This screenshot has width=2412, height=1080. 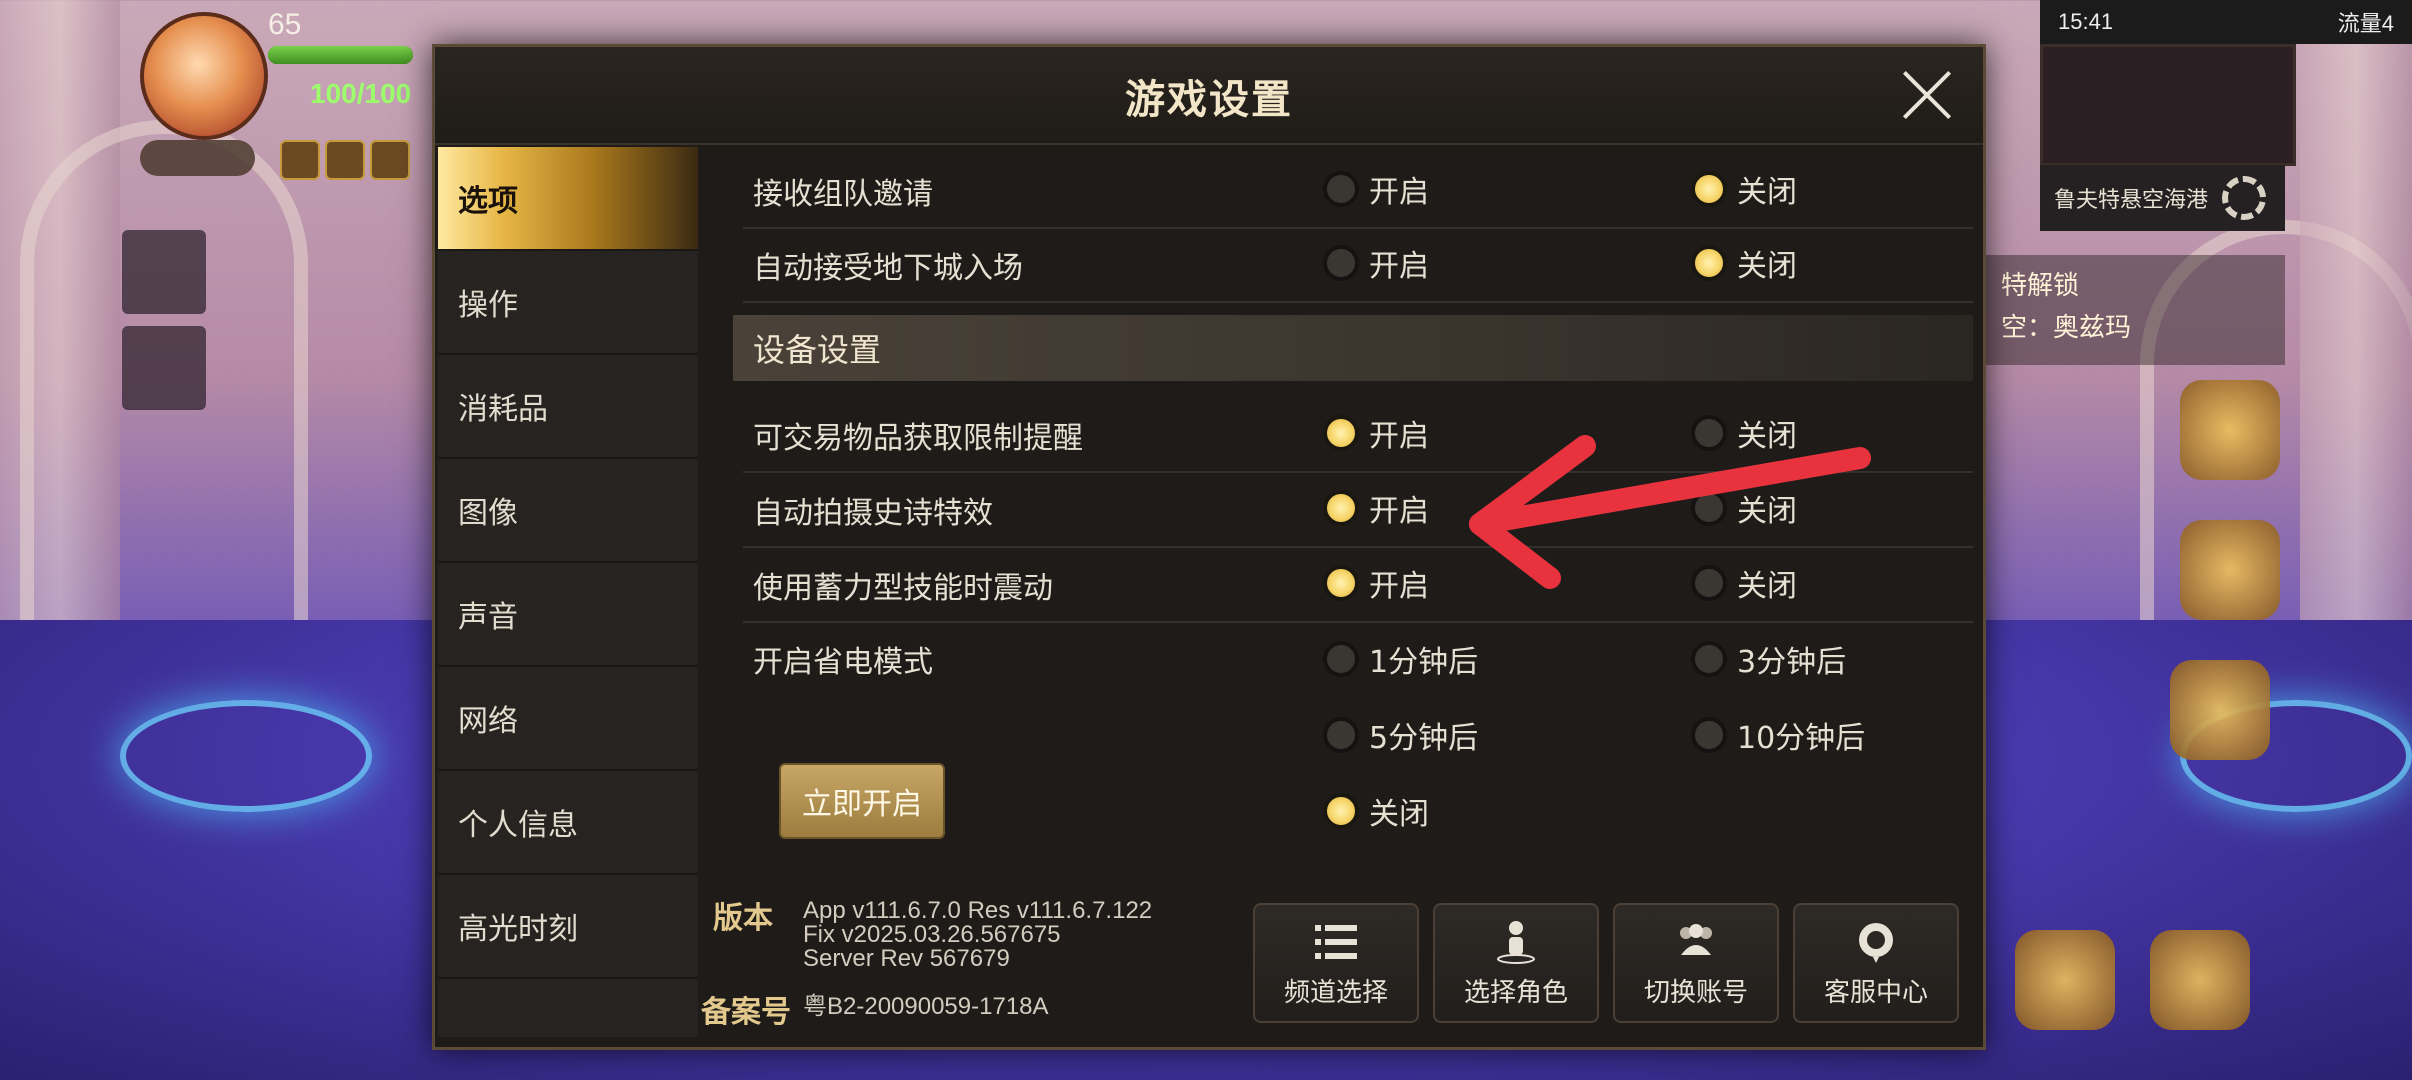 What do you see at coordinates (1209, 100) in the screenshot?
I see `dialog-title: 游戏设置` at bounding box center [1209, 100].